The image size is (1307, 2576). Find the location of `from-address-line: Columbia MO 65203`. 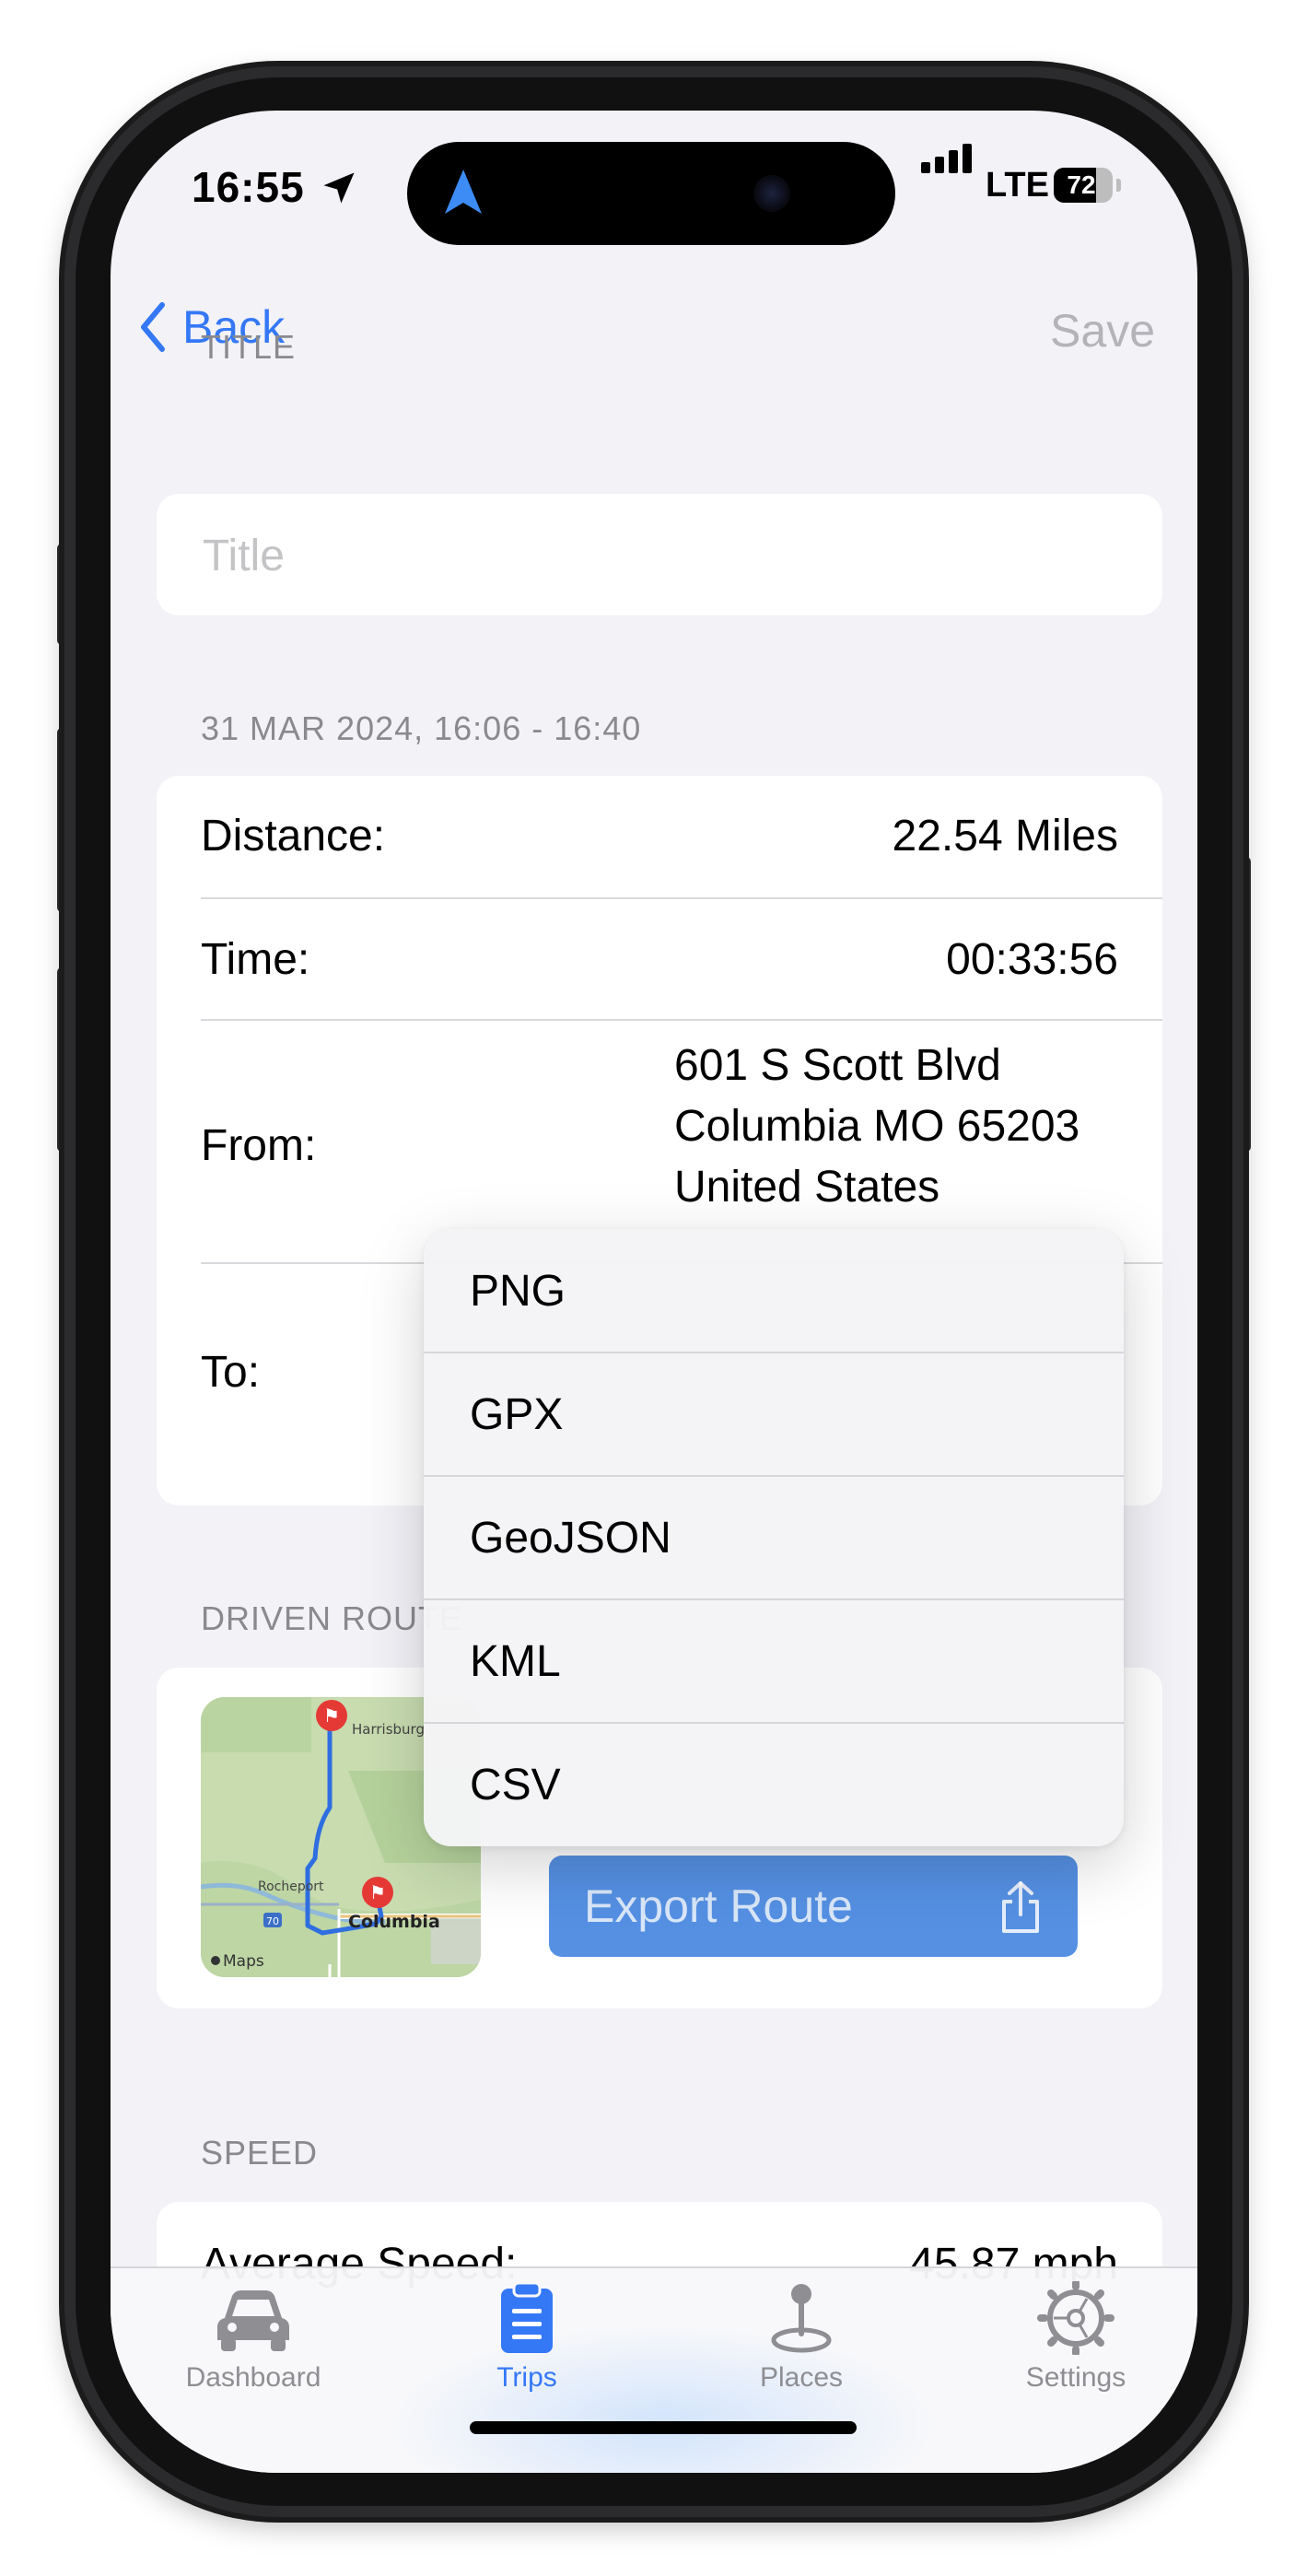

from-address-line: Columbia MO 65203 is located at coordinates (877, 1126).